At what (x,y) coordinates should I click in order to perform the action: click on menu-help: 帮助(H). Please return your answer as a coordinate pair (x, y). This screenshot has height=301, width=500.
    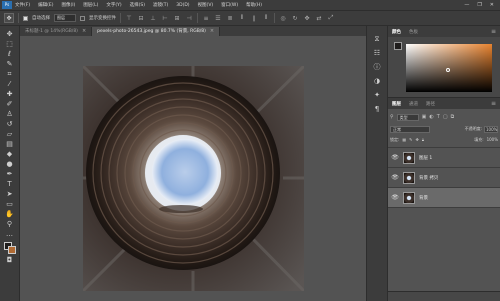
    Looking at the image, I should click on (254, 5).